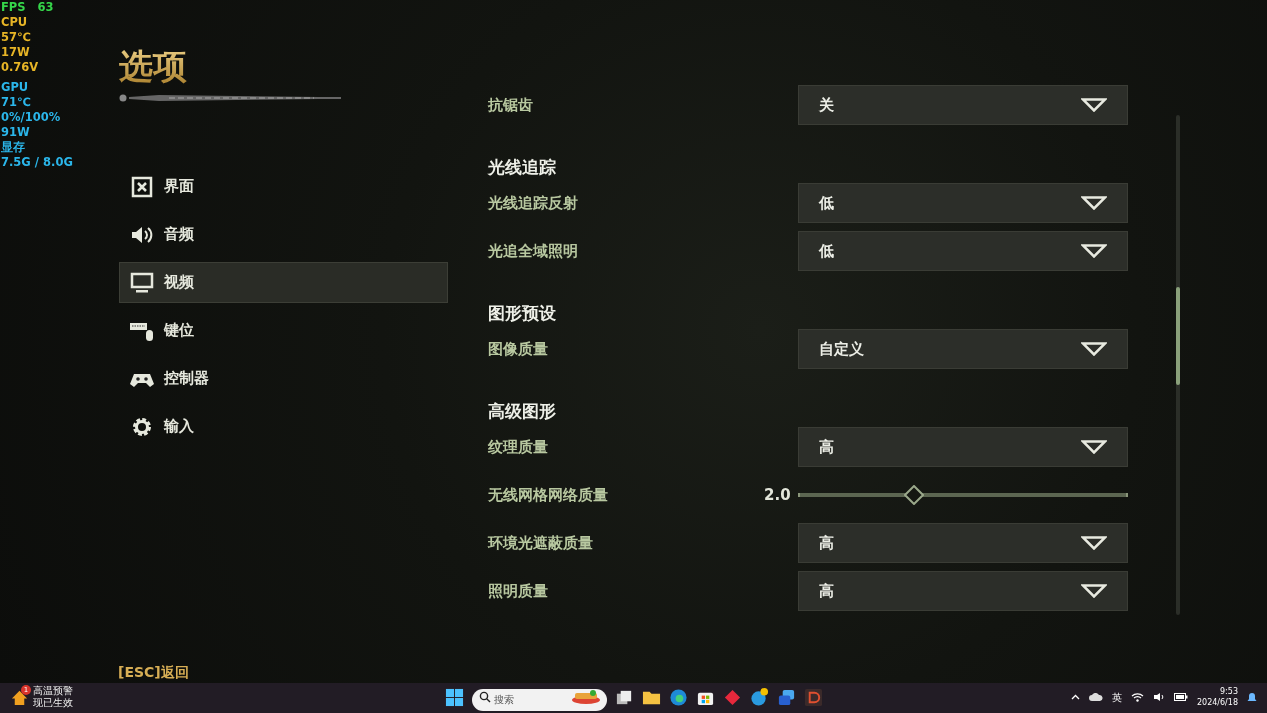  Describe the element at coordinates (548, 495) in the screenshot. I see `setting-label: 无线网格网络质量` at that location.